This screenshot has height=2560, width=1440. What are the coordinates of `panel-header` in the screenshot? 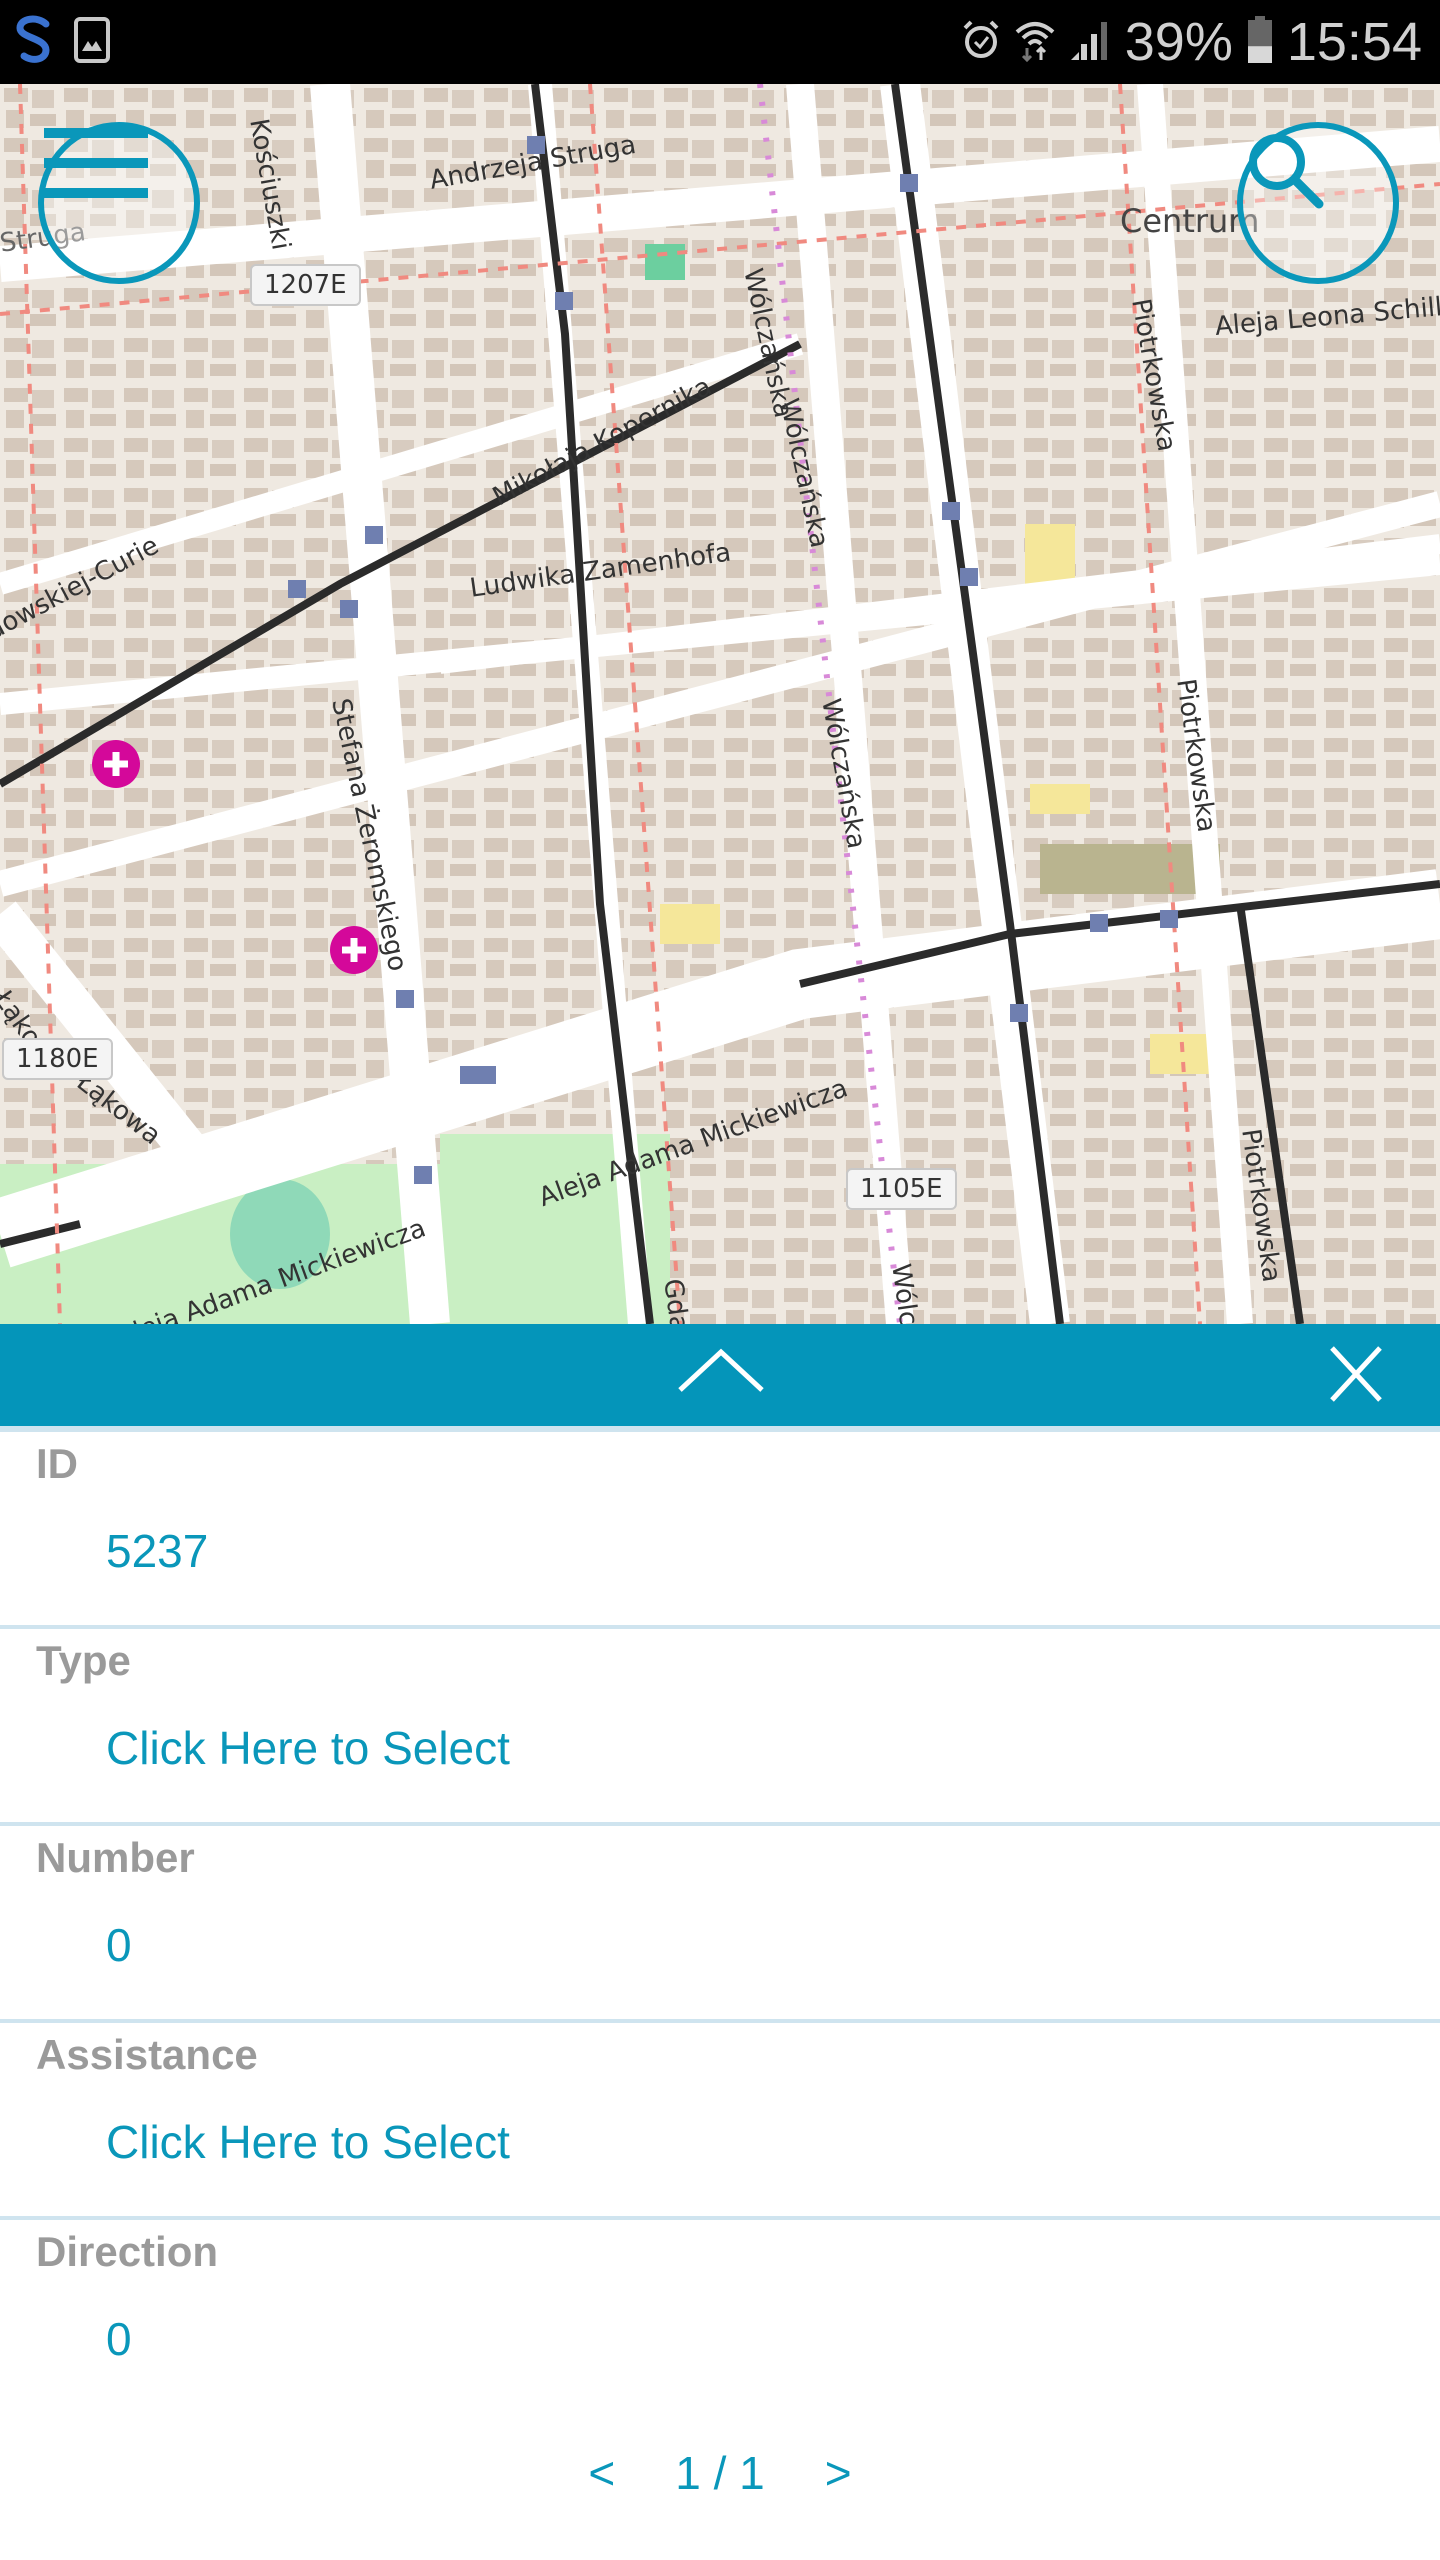 It's located at (720, 1378).